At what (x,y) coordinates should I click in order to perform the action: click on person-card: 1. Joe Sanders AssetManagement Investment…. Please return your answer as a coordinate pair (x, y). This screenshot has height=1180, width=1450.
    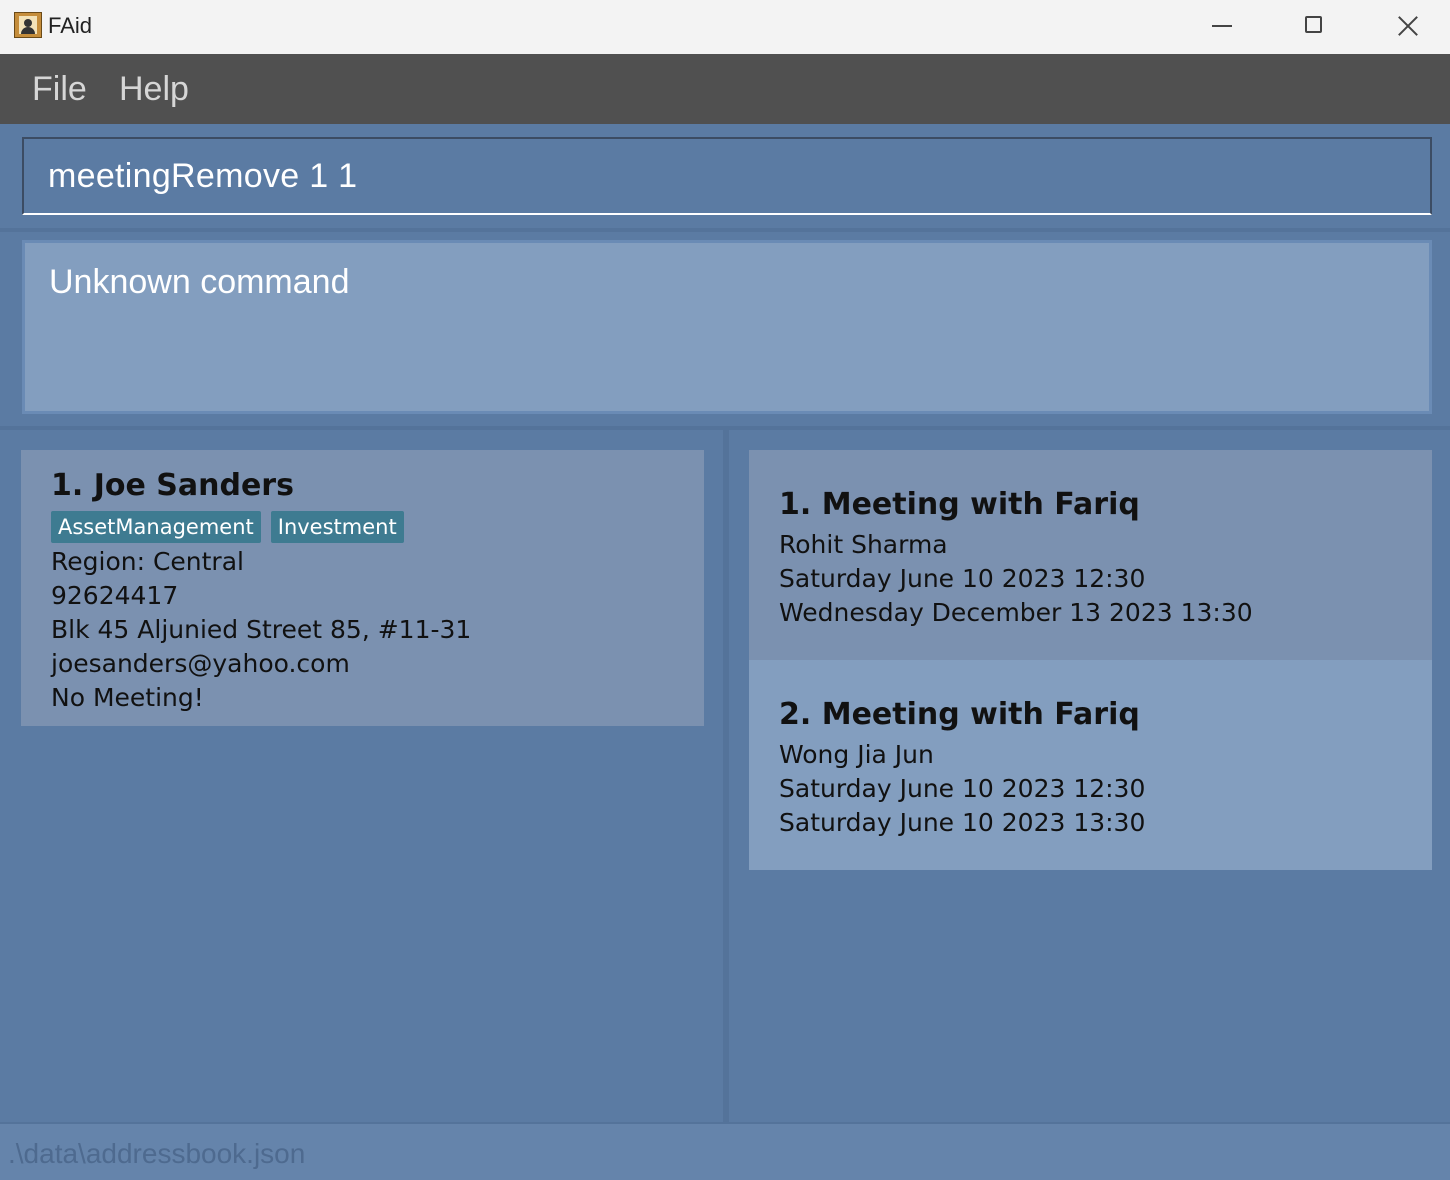
    Looking at the image, I should click on (362, 588).